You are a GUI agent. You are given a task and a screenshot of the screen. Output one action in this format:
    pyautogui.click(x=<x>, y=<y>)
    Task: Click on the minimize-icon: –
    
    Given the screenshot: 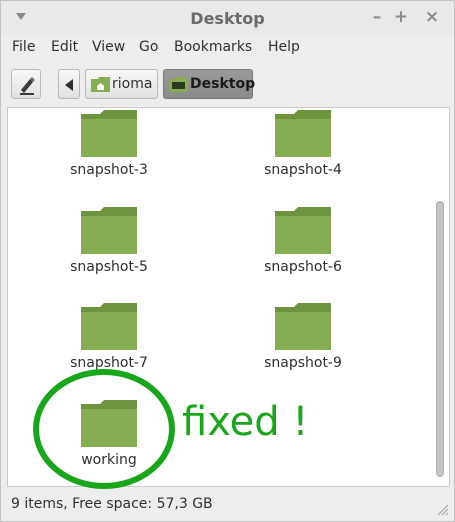 What is the action you would take?
    pyautogui.click(x=377, y=17)
    